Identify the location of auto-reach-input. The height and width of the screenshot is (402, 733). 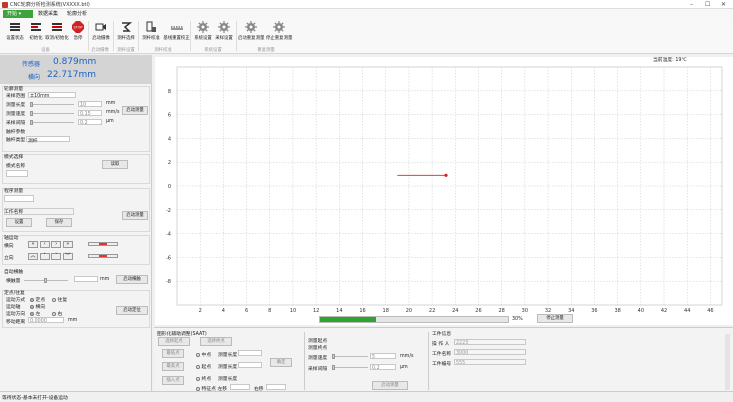
(86, 279).